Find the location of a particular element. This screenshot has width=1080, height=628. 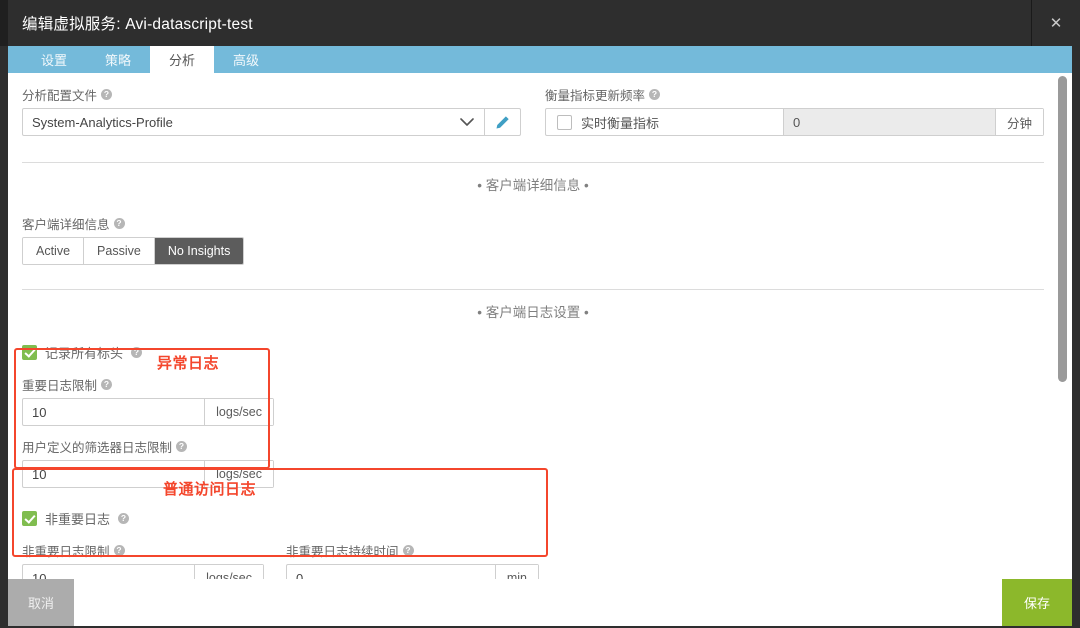

analytics-profile-select: System-Analytics-Profile is located at coordinates (271, 122).